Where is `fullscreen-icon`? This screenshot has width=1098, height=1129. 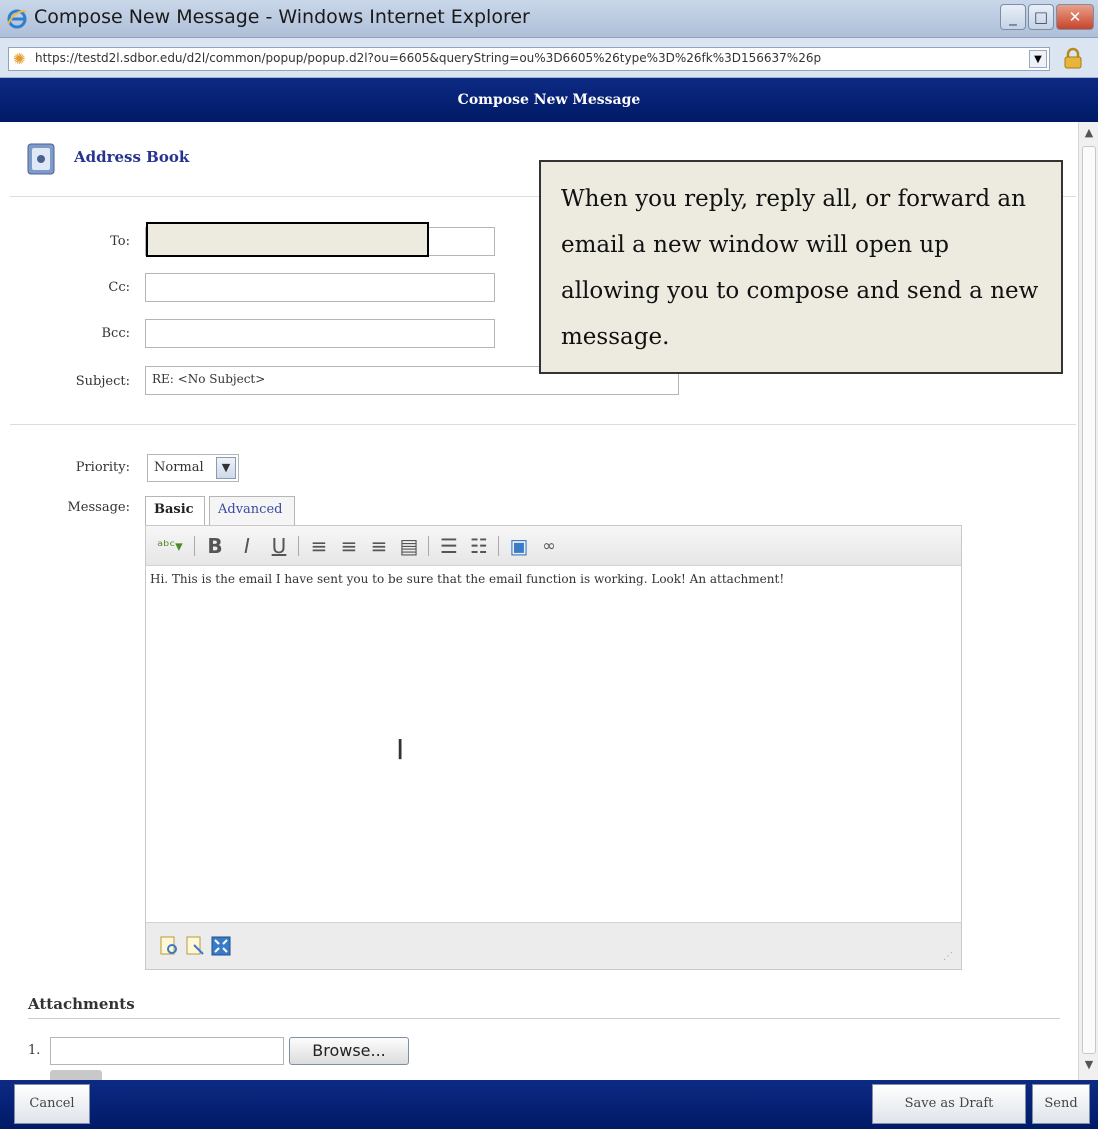 fullscreen-icon is located at coordinates (221, 946).